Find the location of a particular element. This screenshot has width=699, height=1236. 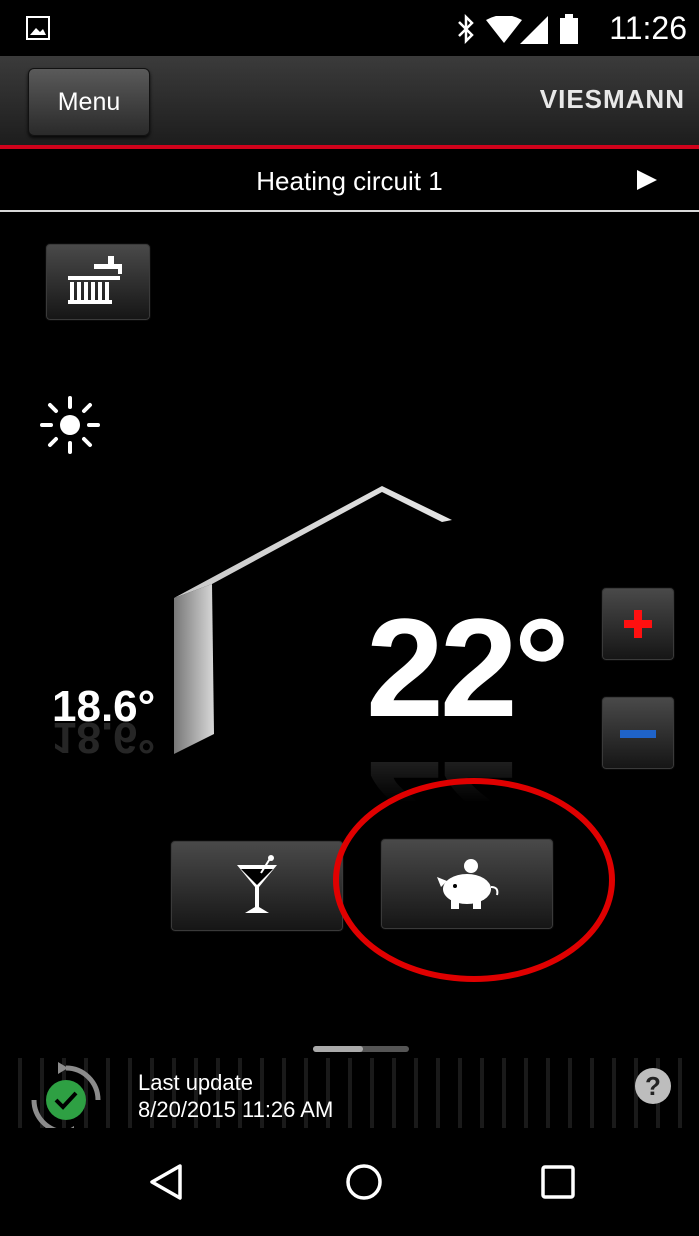

last-update-value: 8/20/2015 11:26 AM is located at coordinates (236, 1109).